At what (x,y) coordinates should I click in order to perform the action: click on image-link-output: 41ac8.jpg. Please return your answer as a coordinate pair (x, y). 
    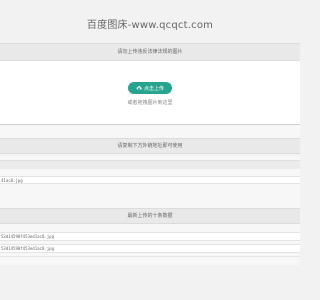
    Looking at the image, I should click on (150, 180).